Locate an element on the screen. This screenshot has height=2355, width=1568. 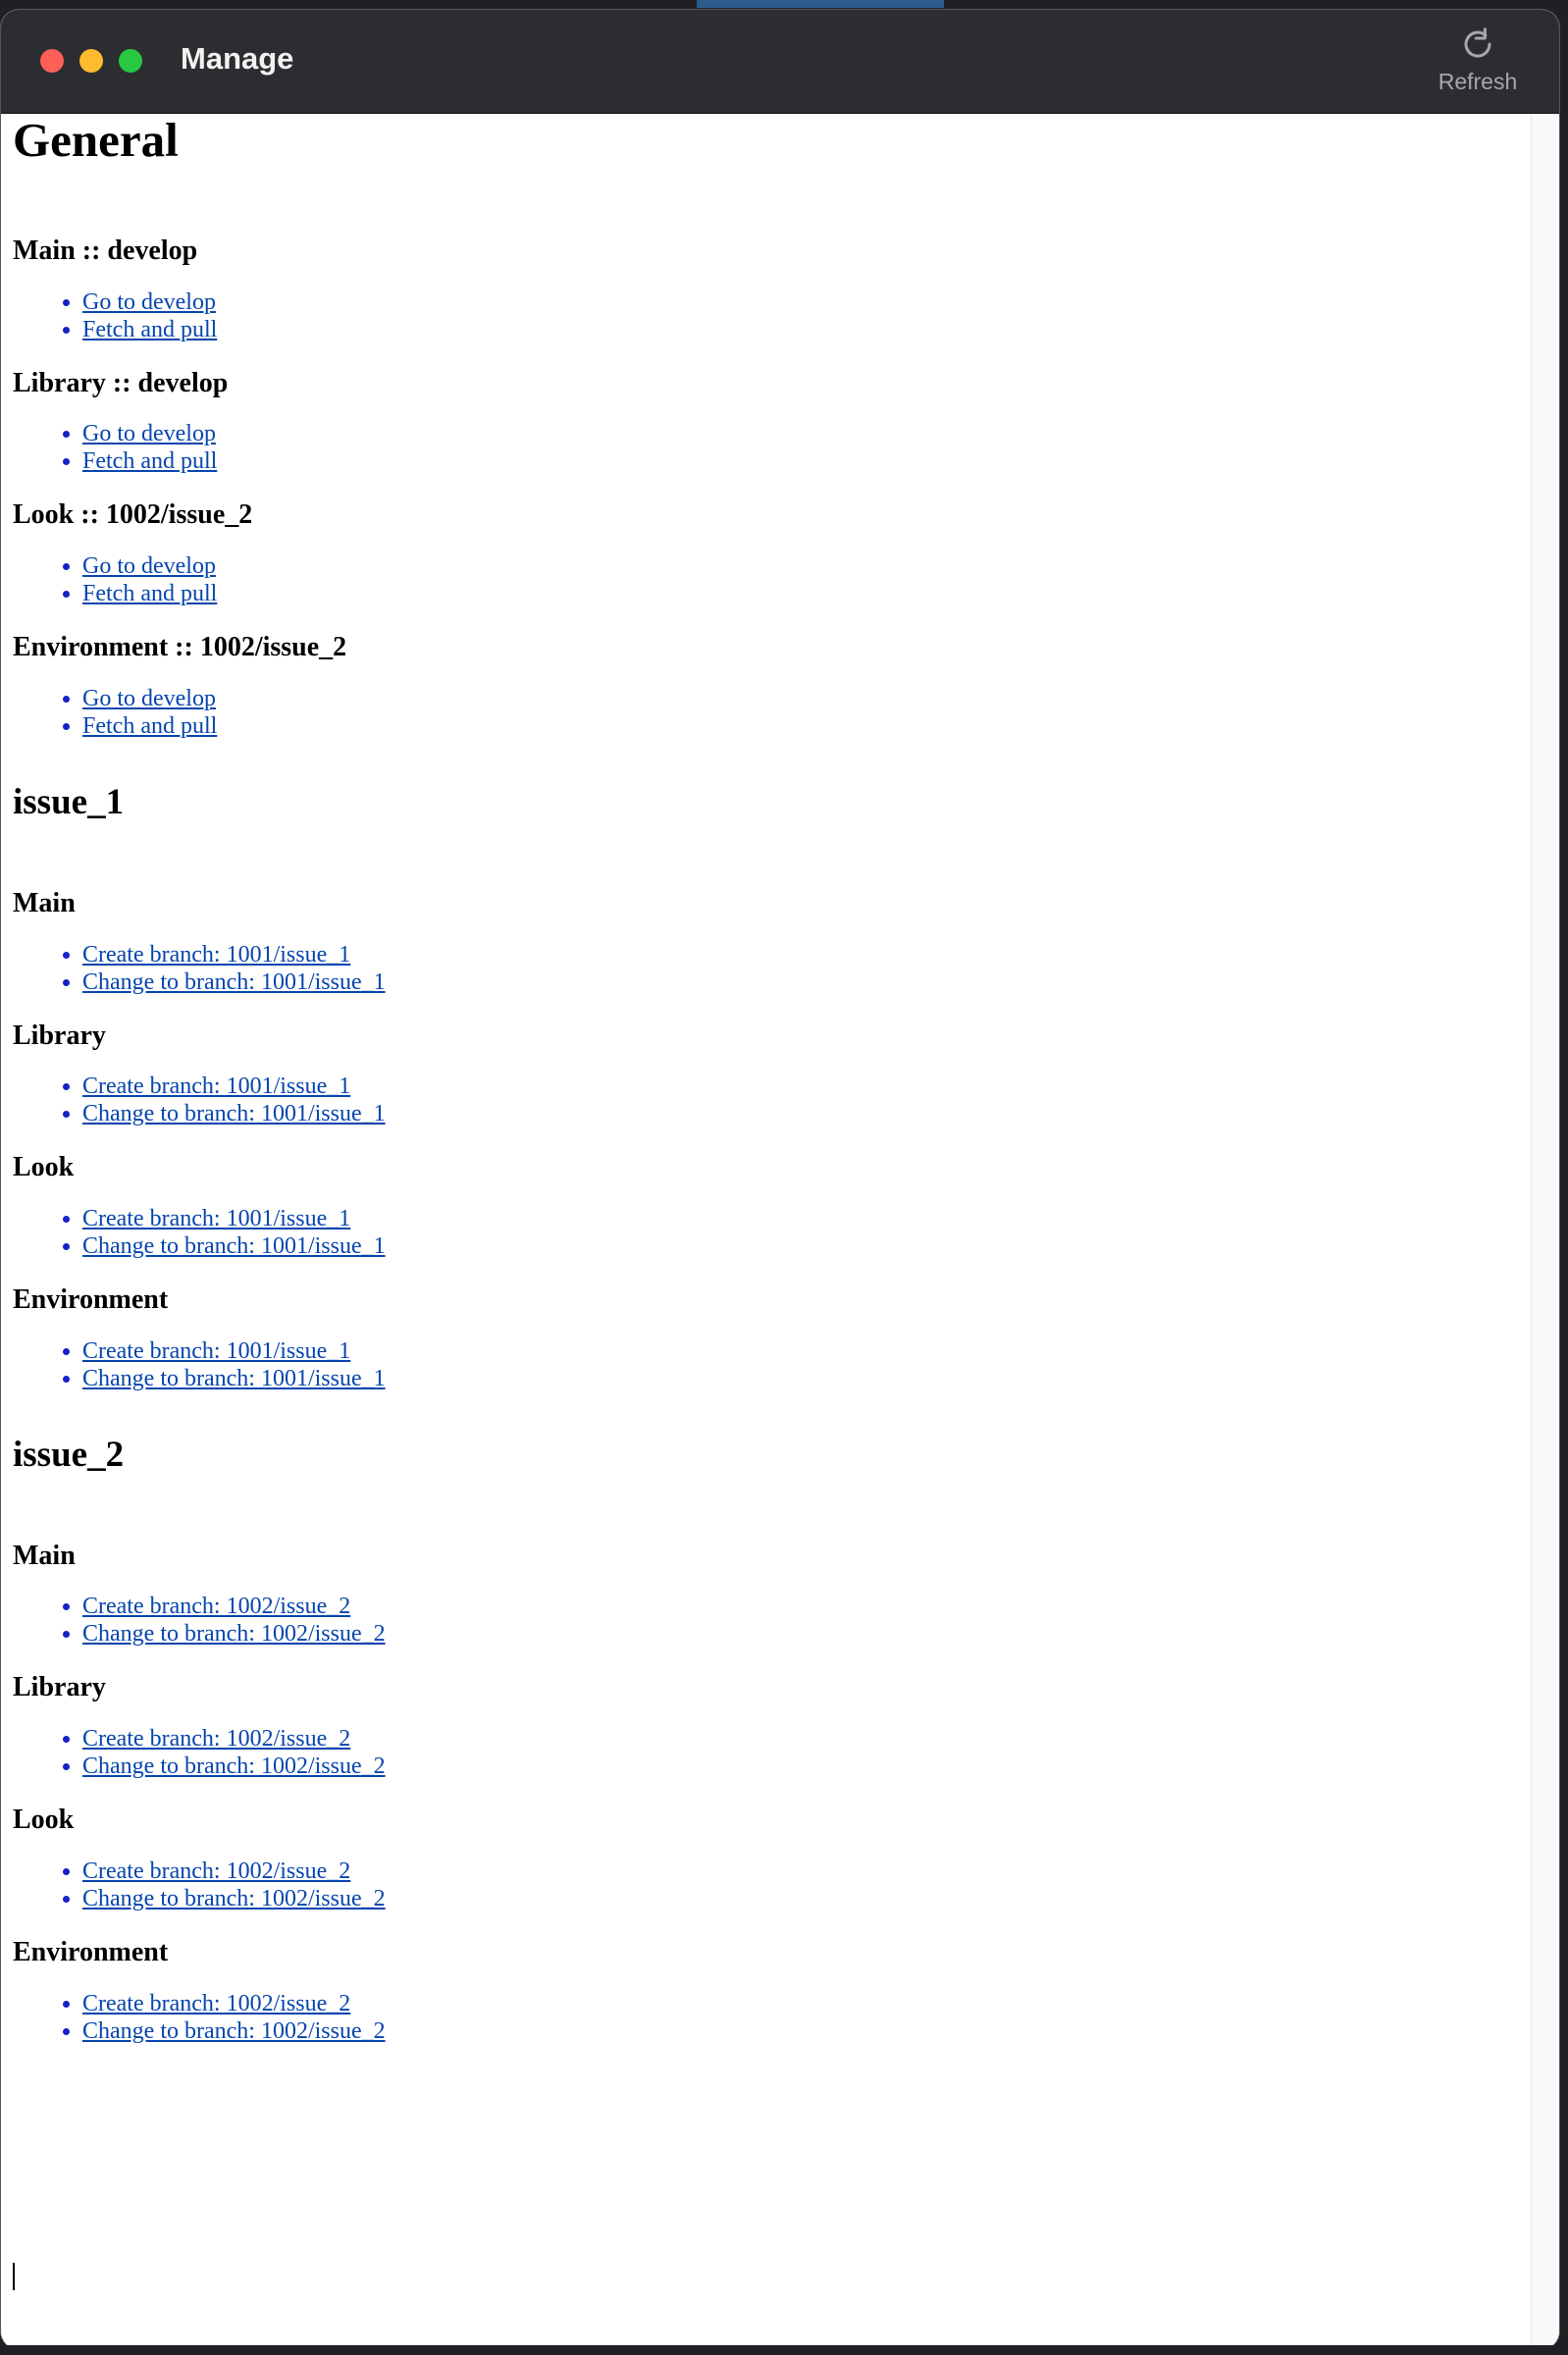
zoom-window-button is located at coordinates (131, 61).